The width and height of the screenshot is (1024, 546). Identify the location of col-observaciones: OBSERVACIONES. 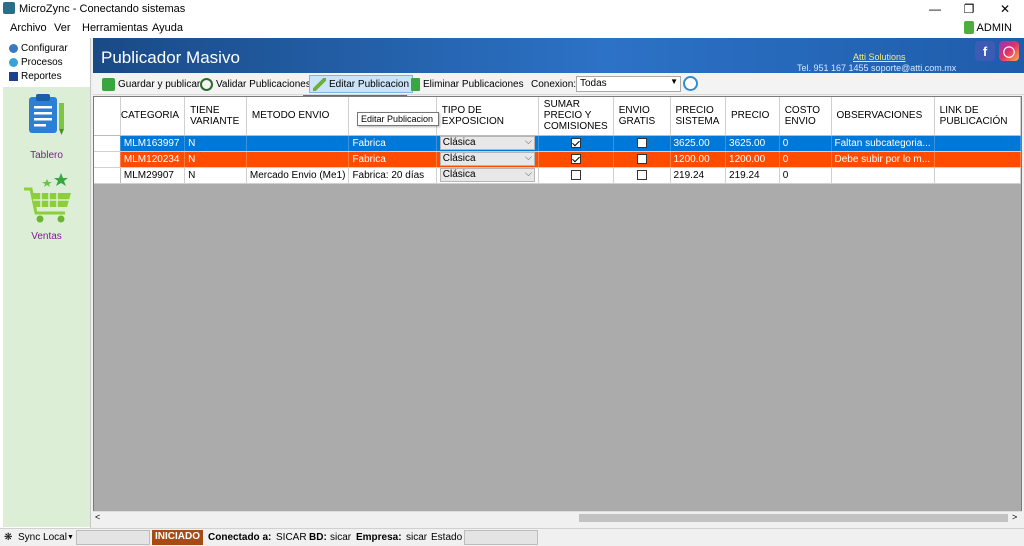
(883, 116).